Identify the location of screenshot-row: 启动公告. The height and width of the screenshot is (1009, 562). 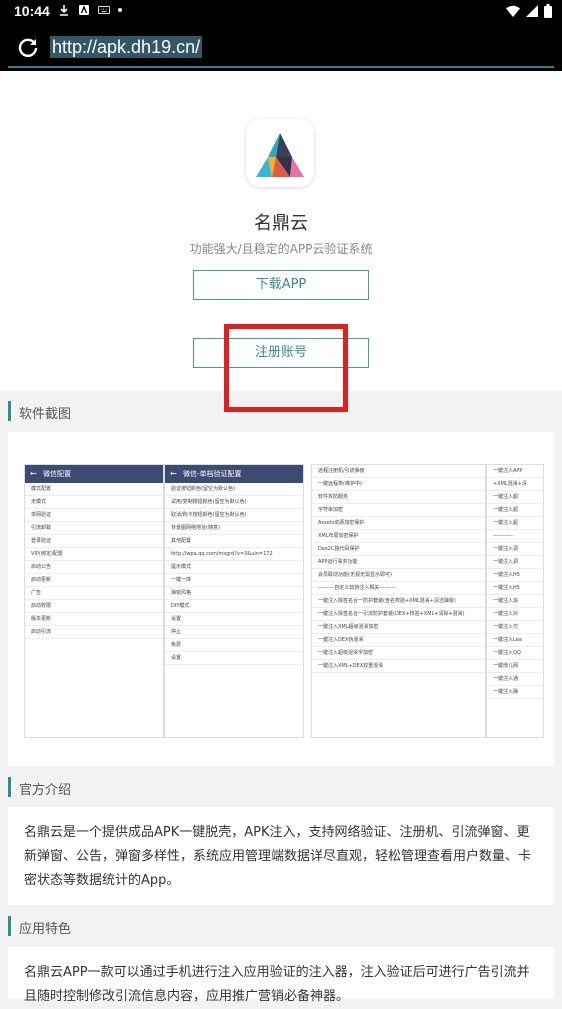
(94, 567).